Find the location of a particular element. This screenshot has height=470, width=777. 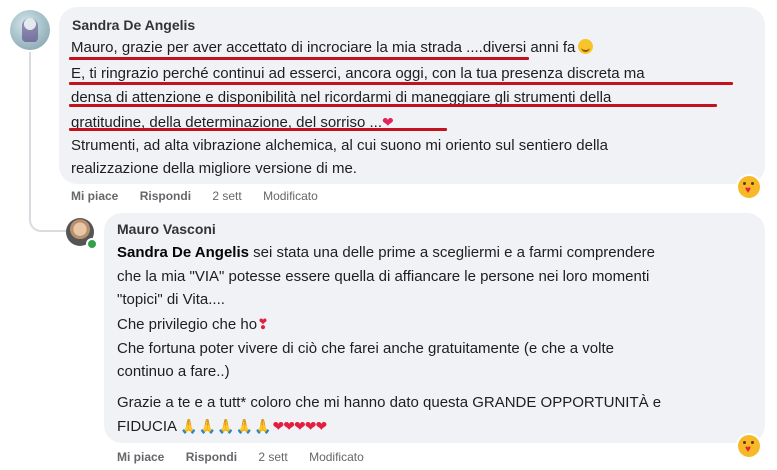

mention-tag: Sandra De Angelis is located at coordinates (183, 252).